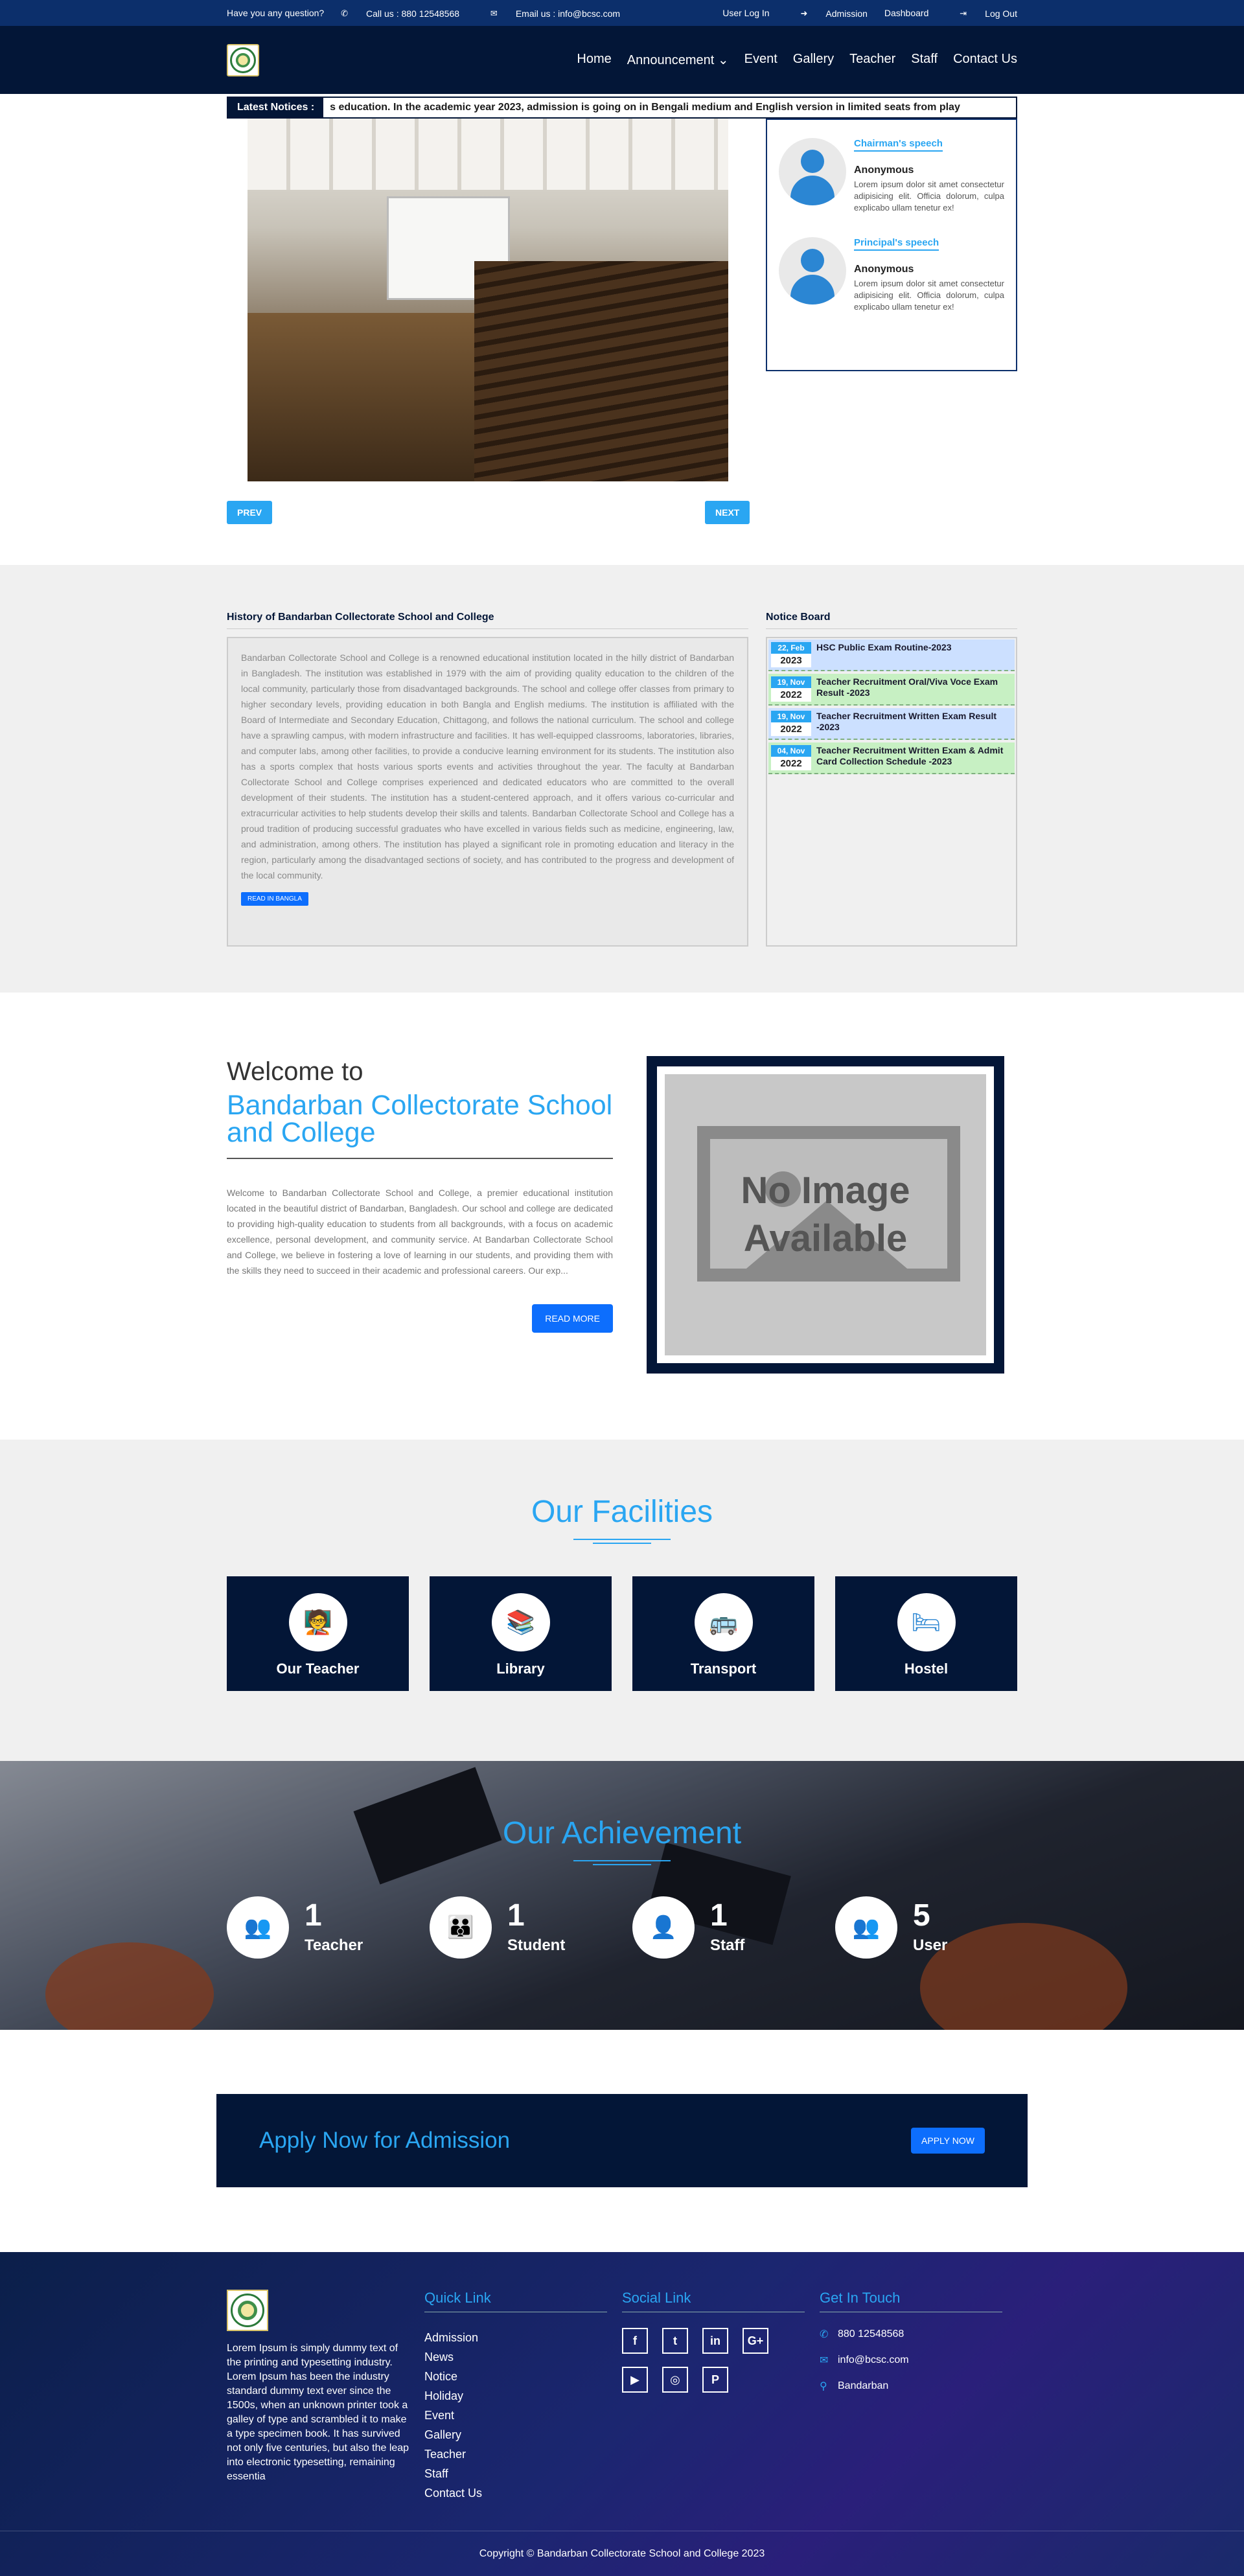 The height and width of the screenshot is (2576, 1244). What do you see at coordinates (523, 2376) in the screenshot?
I see `footer-link-notice: Notice` at bounding box center [523, 2376].